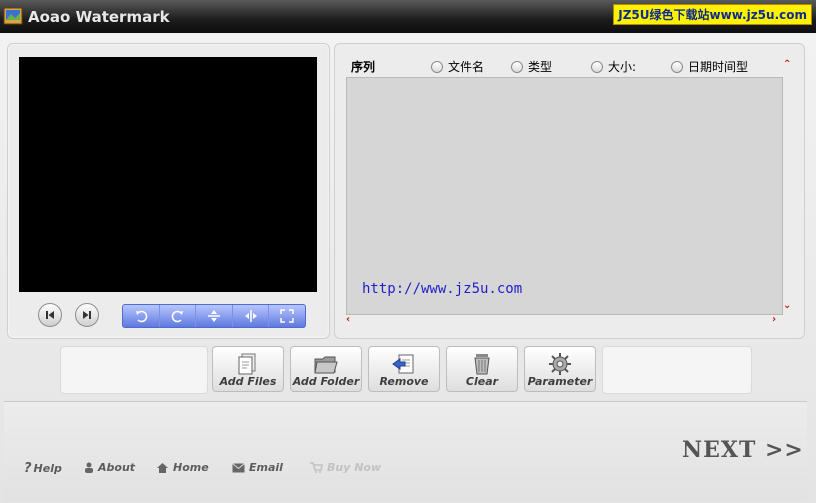 The width and height of the screenshot is (816, 503). Describe the element at coordinates (563, 66) in the screenshot. I see `file-list-header: 序列 文件名 类型 大小: 日期时间型` at that location.